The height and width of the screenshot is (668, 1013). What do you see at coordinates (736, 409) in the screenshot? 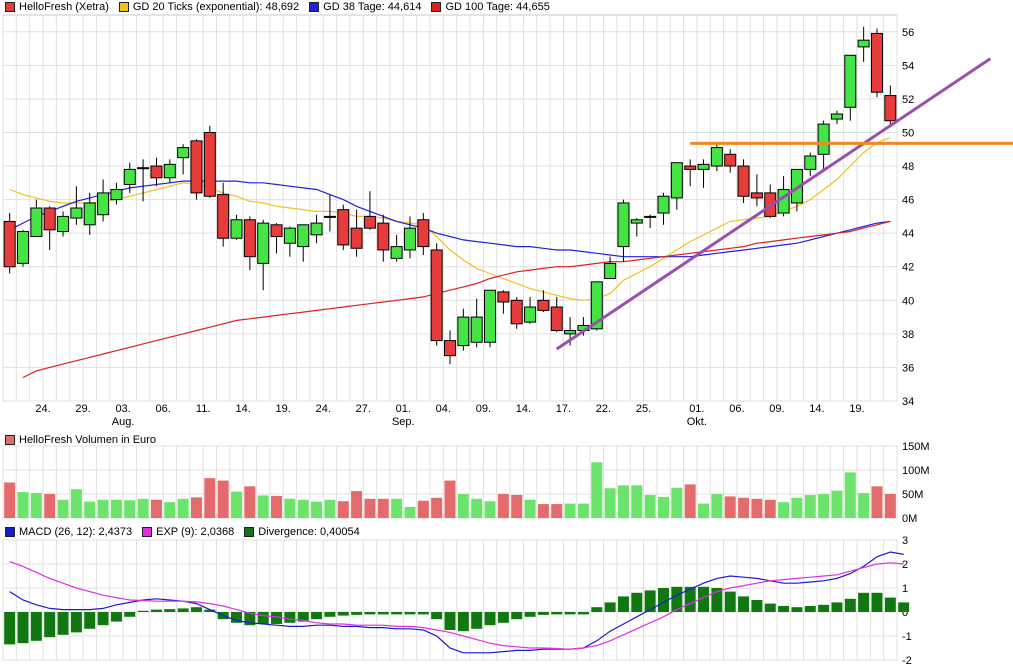
I see `x-tick-label: 06.` at bounding box center [736, 409].